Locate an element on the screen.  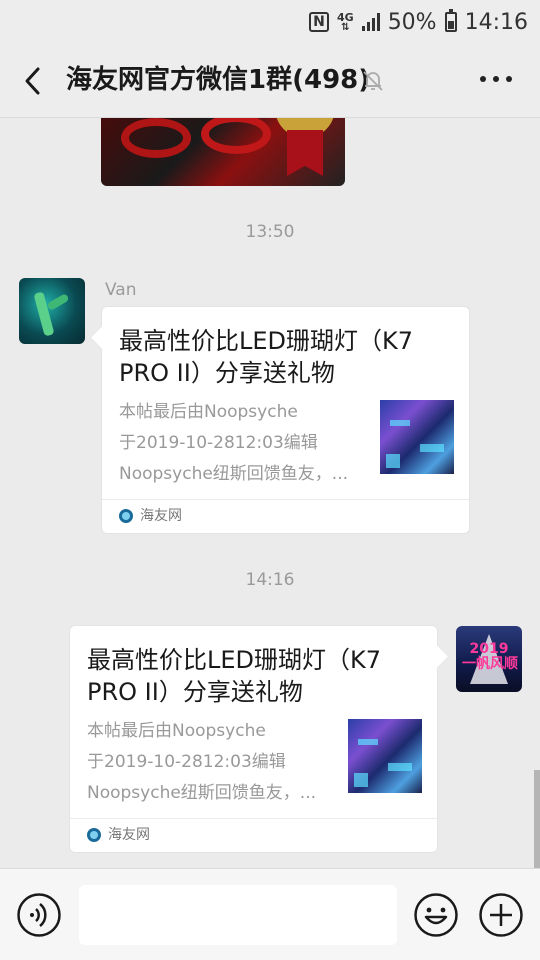
image-message is located at coordinates (223, 152).